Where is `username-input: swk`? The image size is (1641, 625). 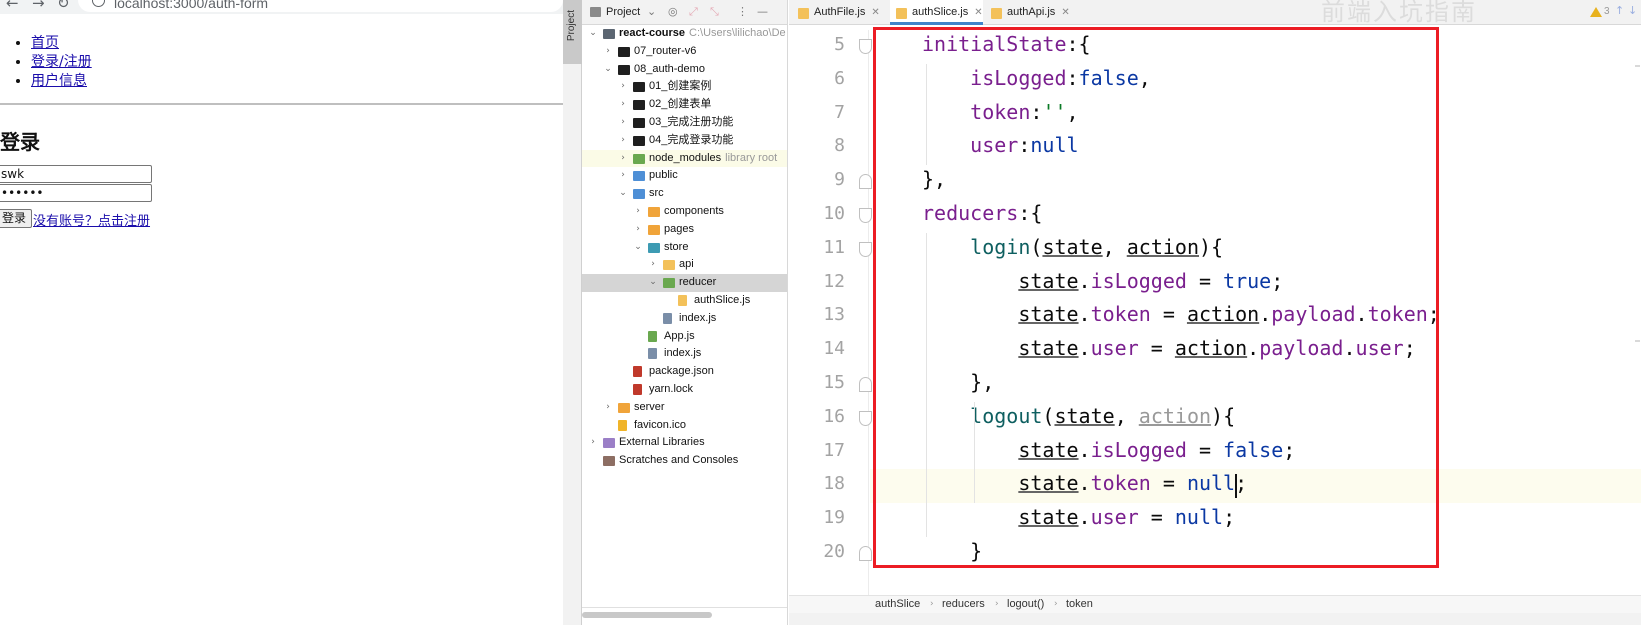 username-input: swk is located at coordinates (76, 174).